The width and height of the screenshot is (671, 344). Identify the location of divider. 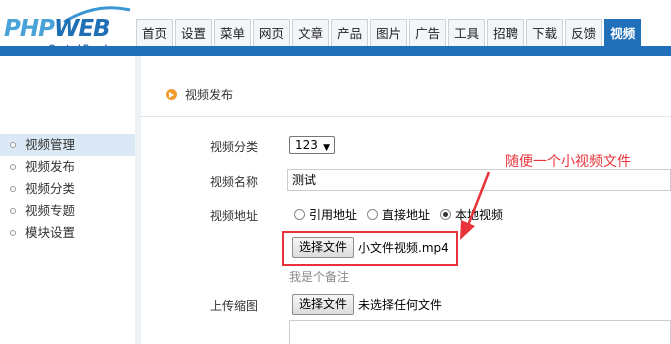
(406, 116).